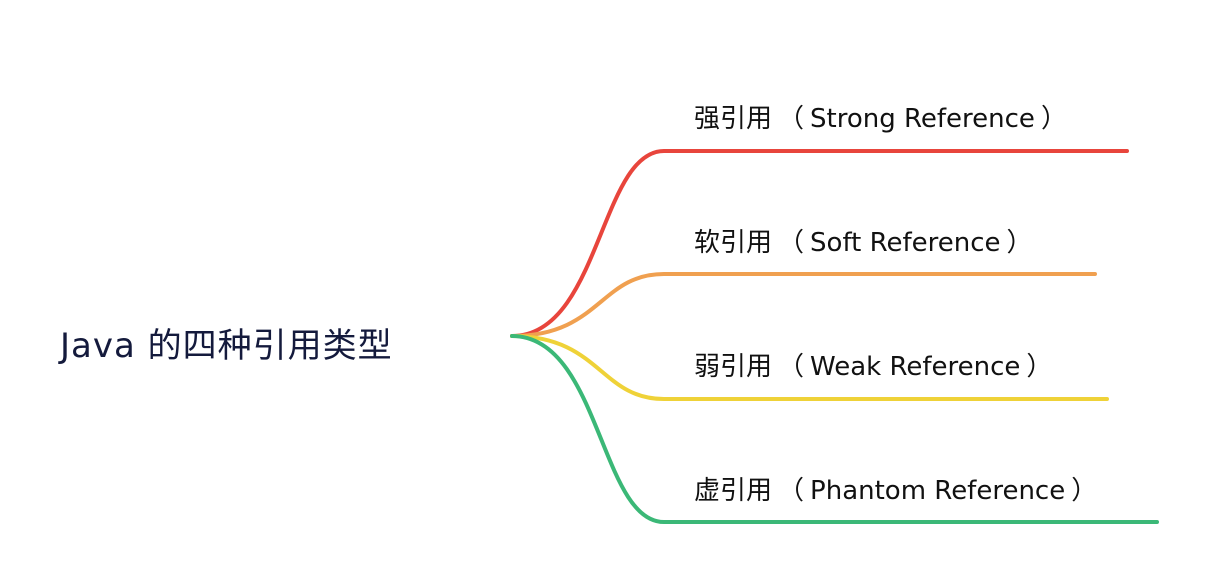  I want to click on connector-soft, so click(803, 305).